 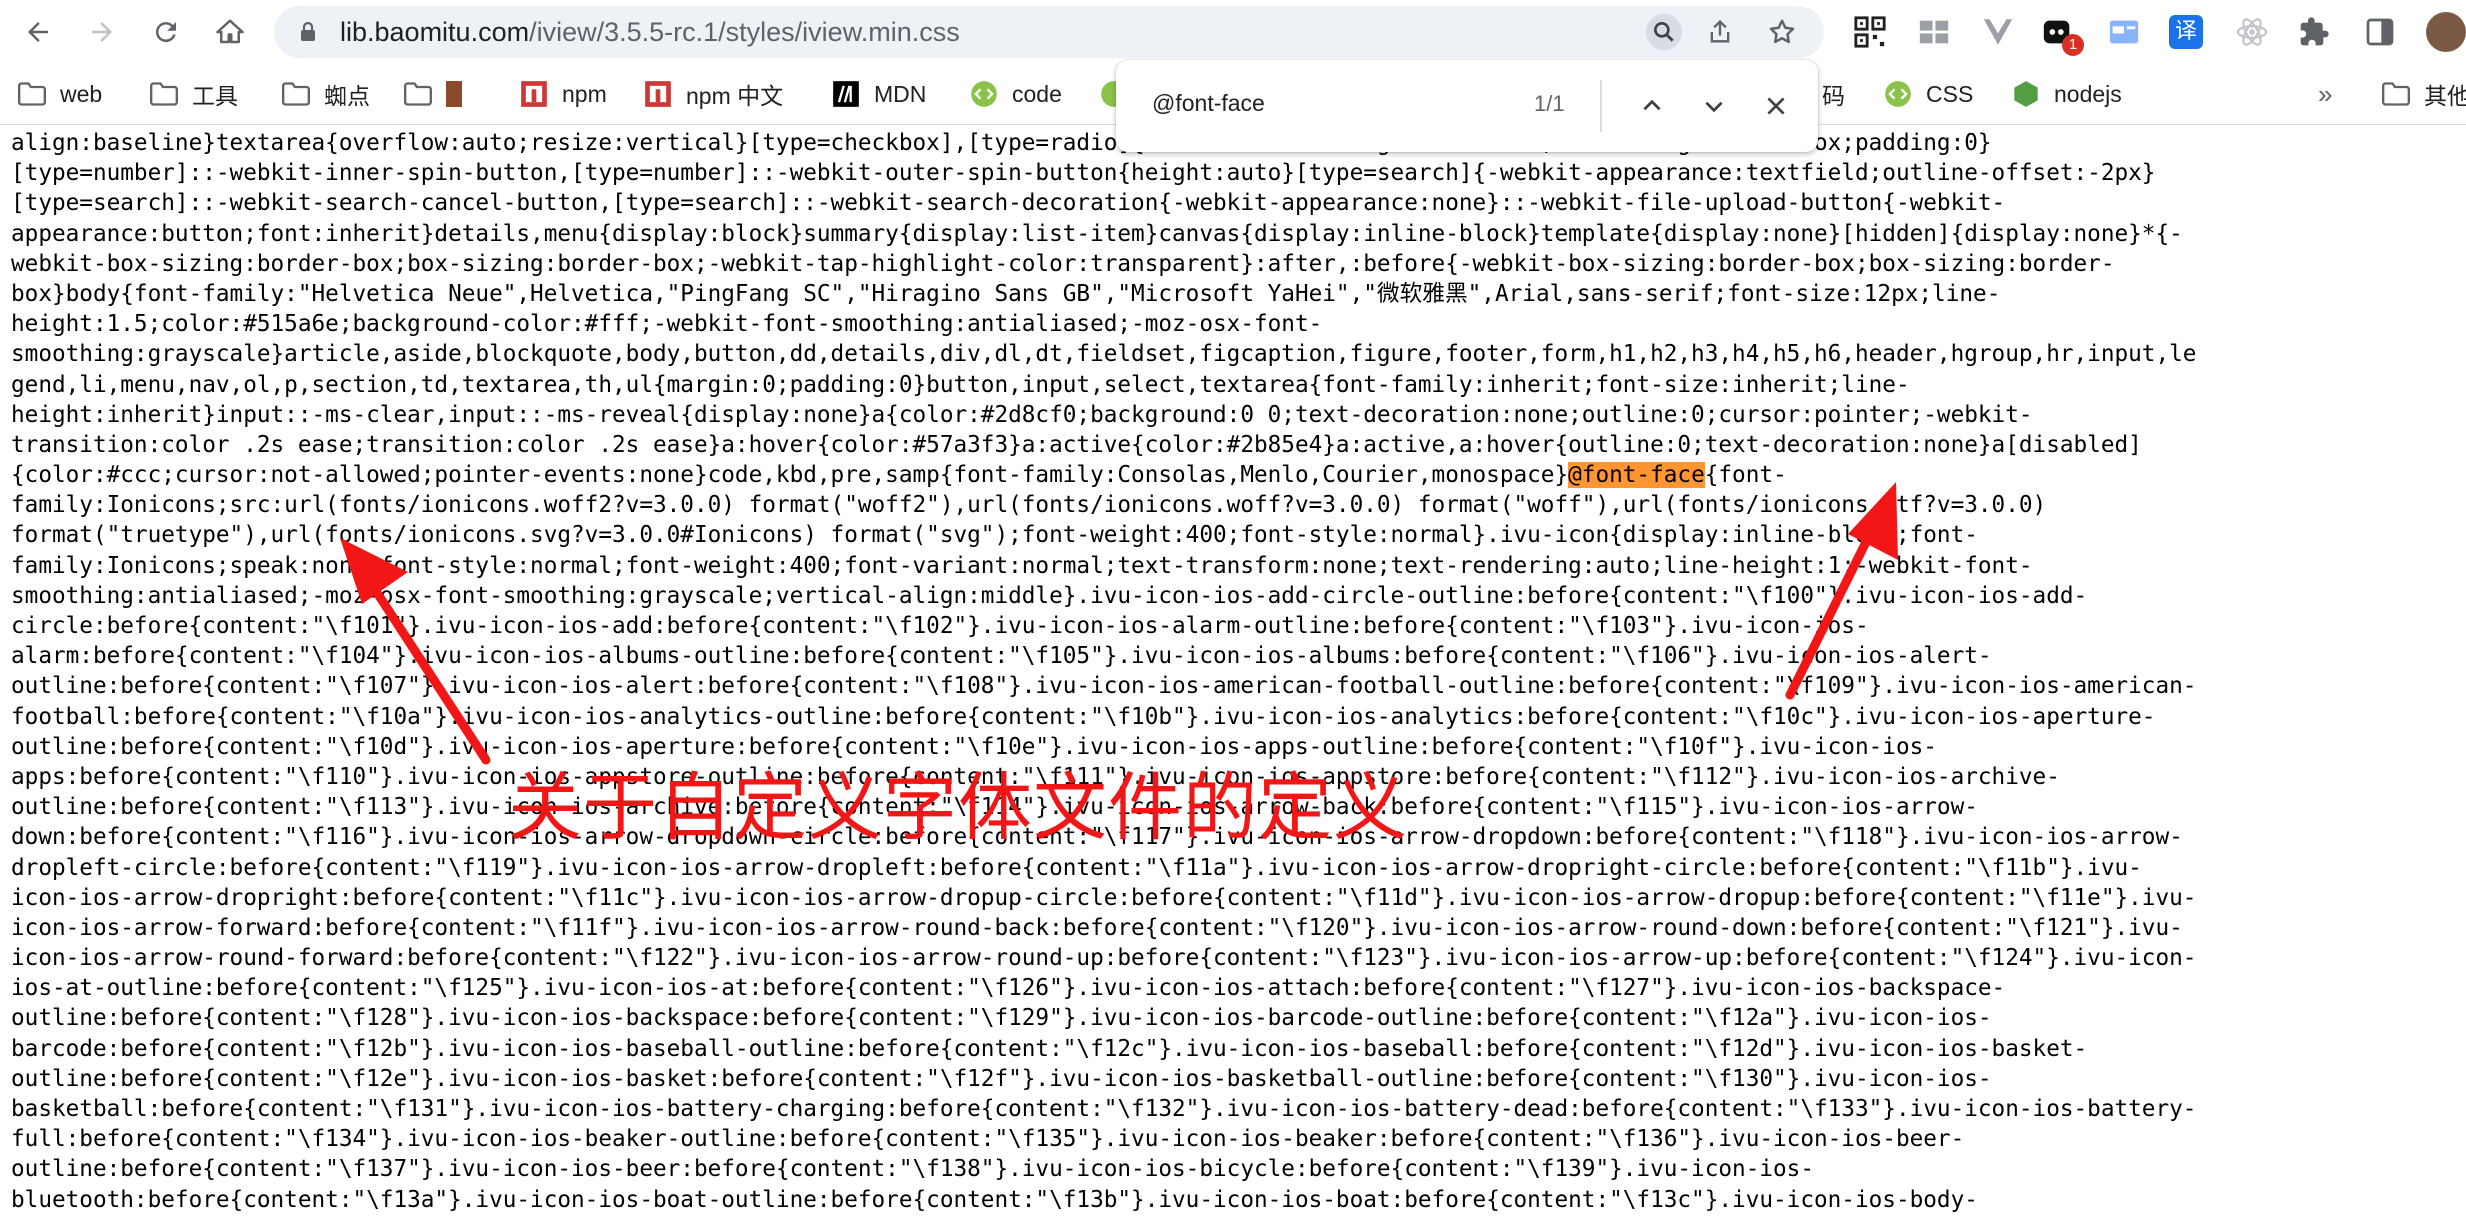 I want to click on bookmark-npm-chinese: npm 中文, so click(x=713, y=94).